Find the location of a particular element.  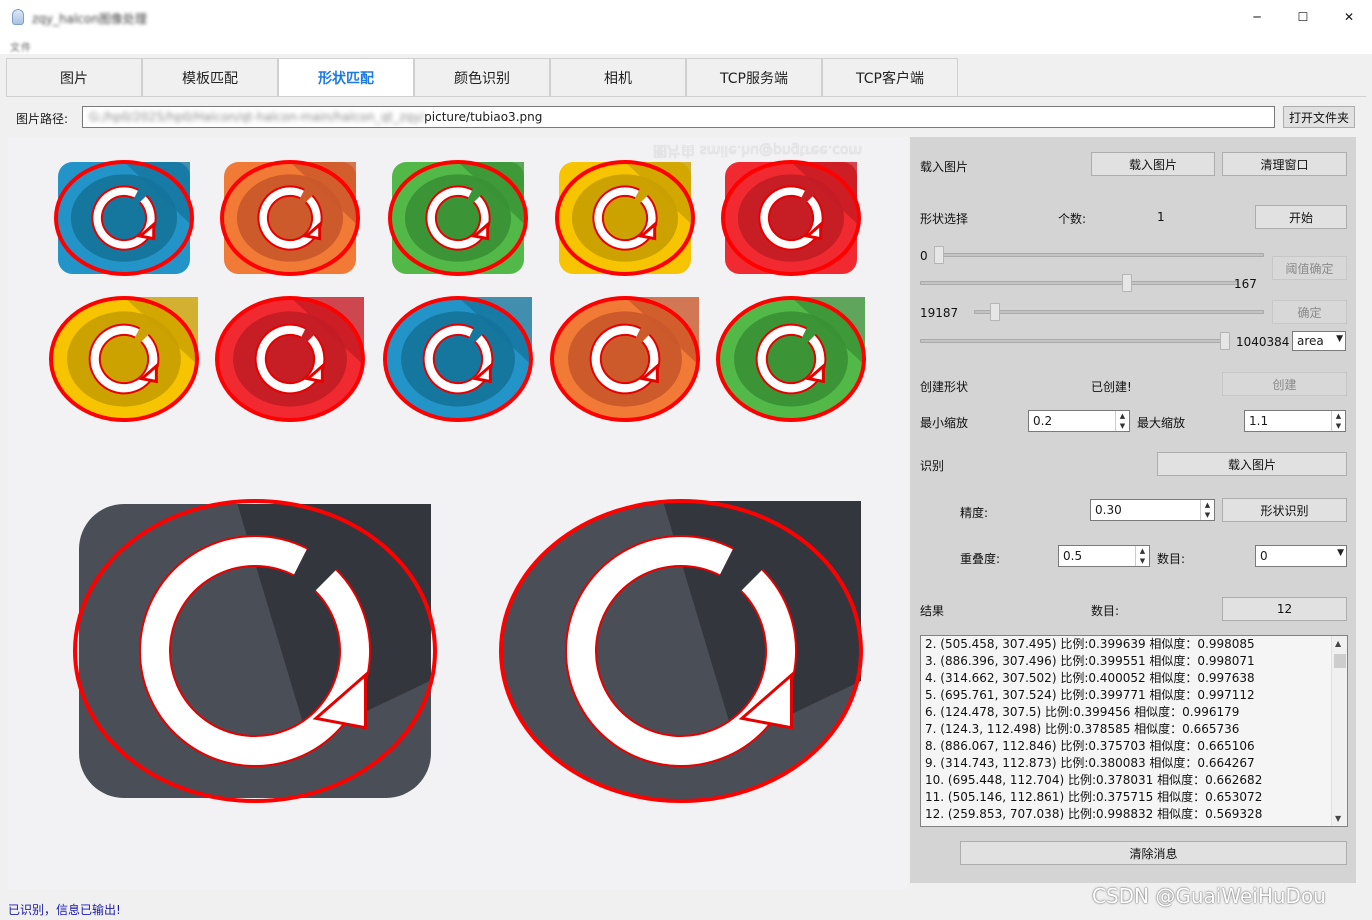

minimize-button: ─ is located at coordinates (1257, 17).